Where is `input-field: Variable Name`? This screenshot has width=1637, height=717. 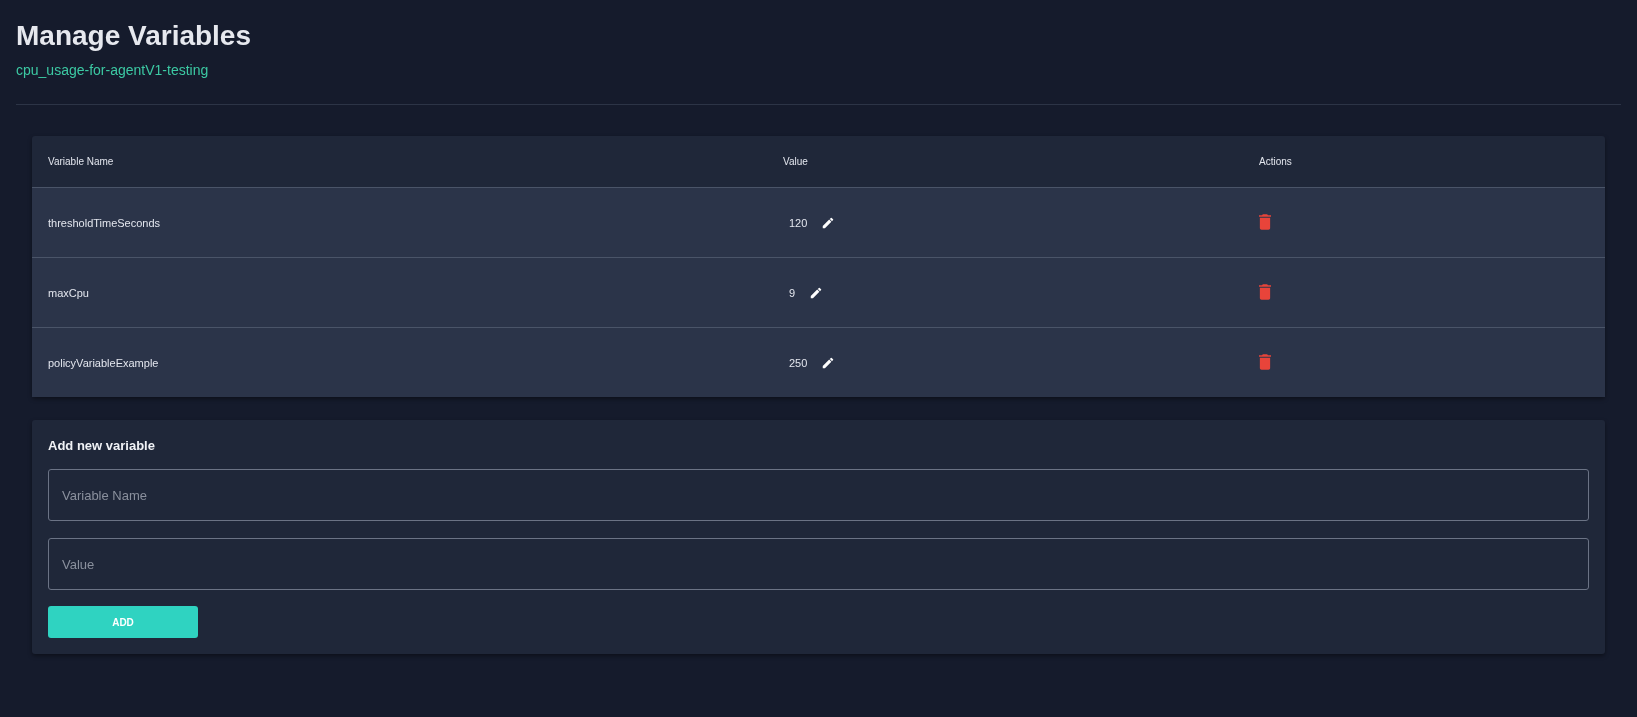 input-field: Variable Name is located at coordinates (818, 495).